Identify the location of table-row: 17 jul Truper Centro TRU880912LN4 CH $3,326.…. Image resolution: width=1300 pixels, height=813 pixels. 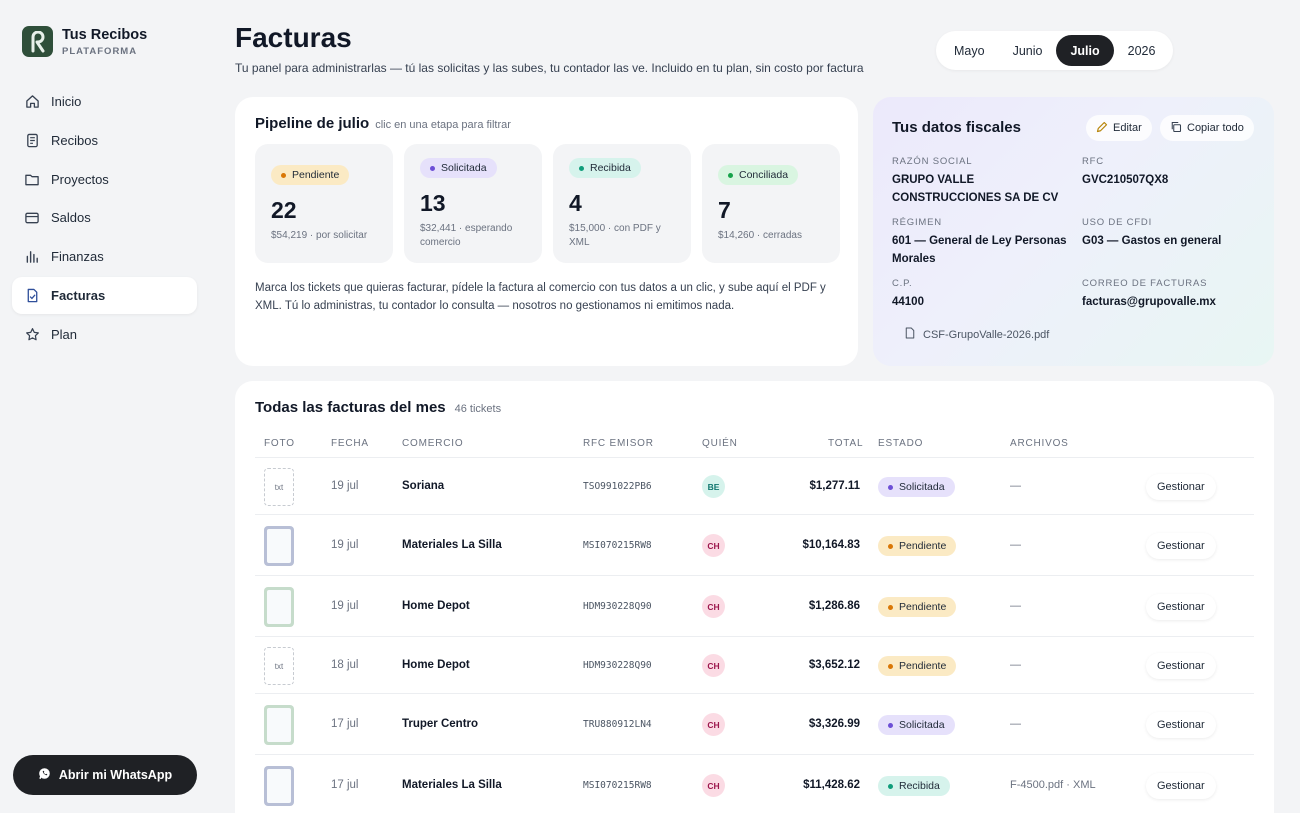
(754, 723).